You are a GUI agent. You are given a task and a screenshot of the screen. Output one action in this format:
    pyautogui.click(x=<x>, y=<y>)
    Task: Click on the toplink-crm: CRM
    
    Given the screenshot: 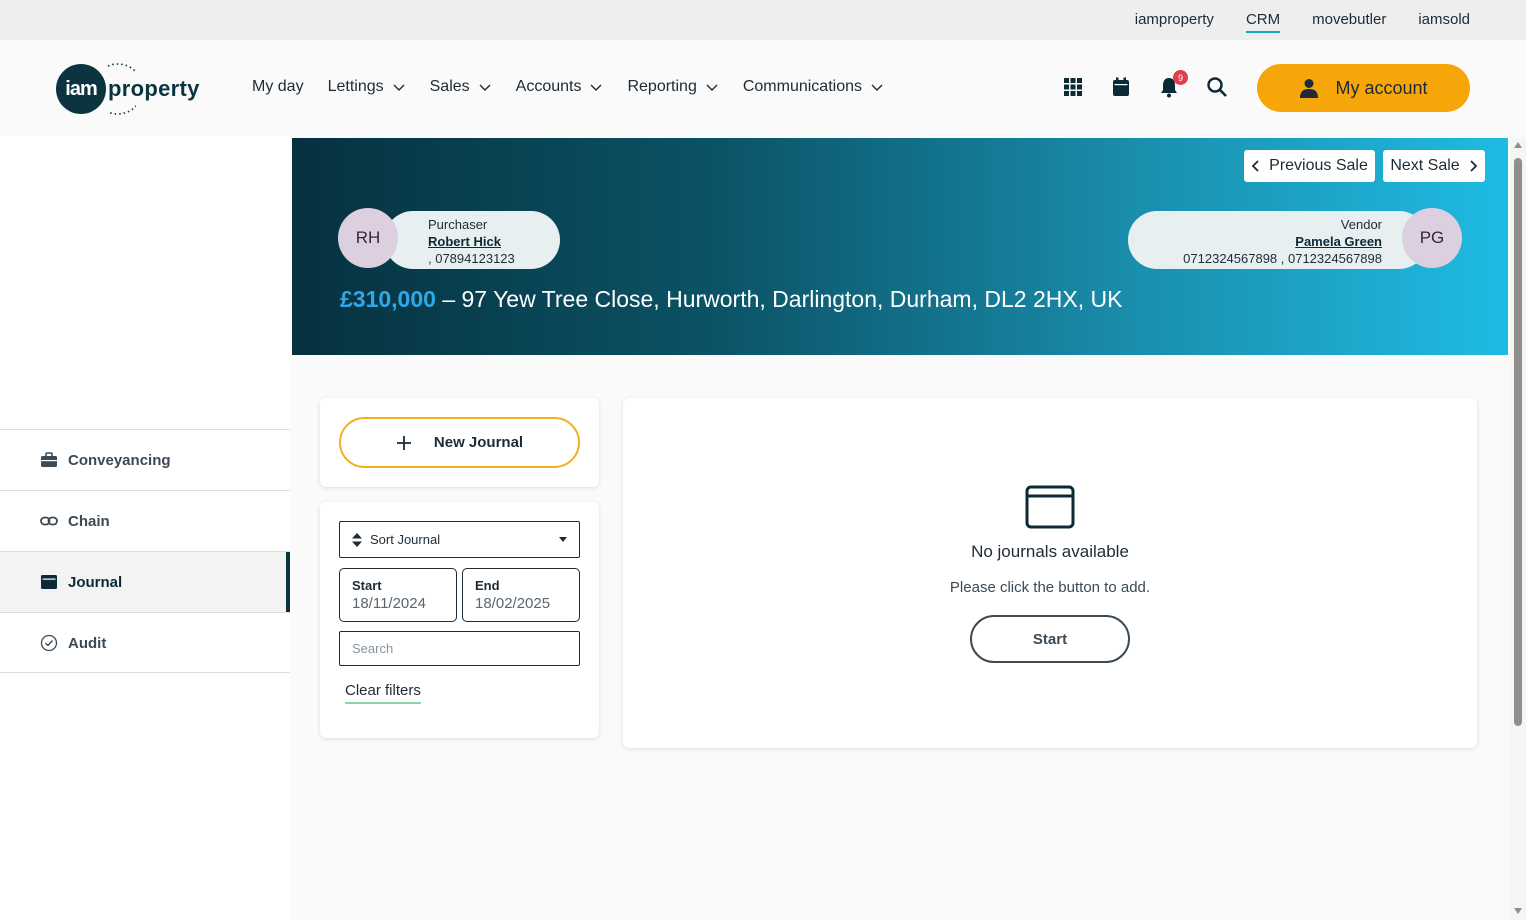 What is the action you would take?
    pyautogui.click(x=1263, y=22)
    